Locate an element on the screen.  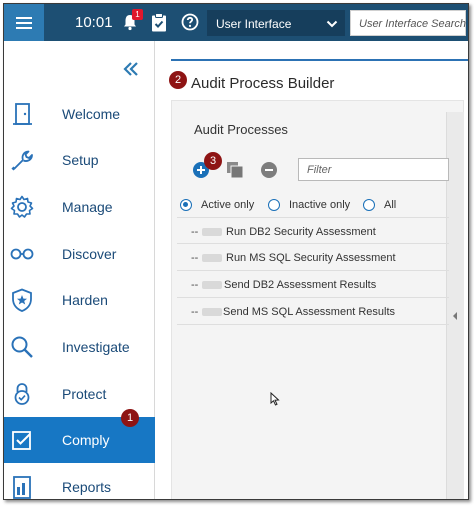
sidebar-item-label: Discover is located at coordinates (89, 254).